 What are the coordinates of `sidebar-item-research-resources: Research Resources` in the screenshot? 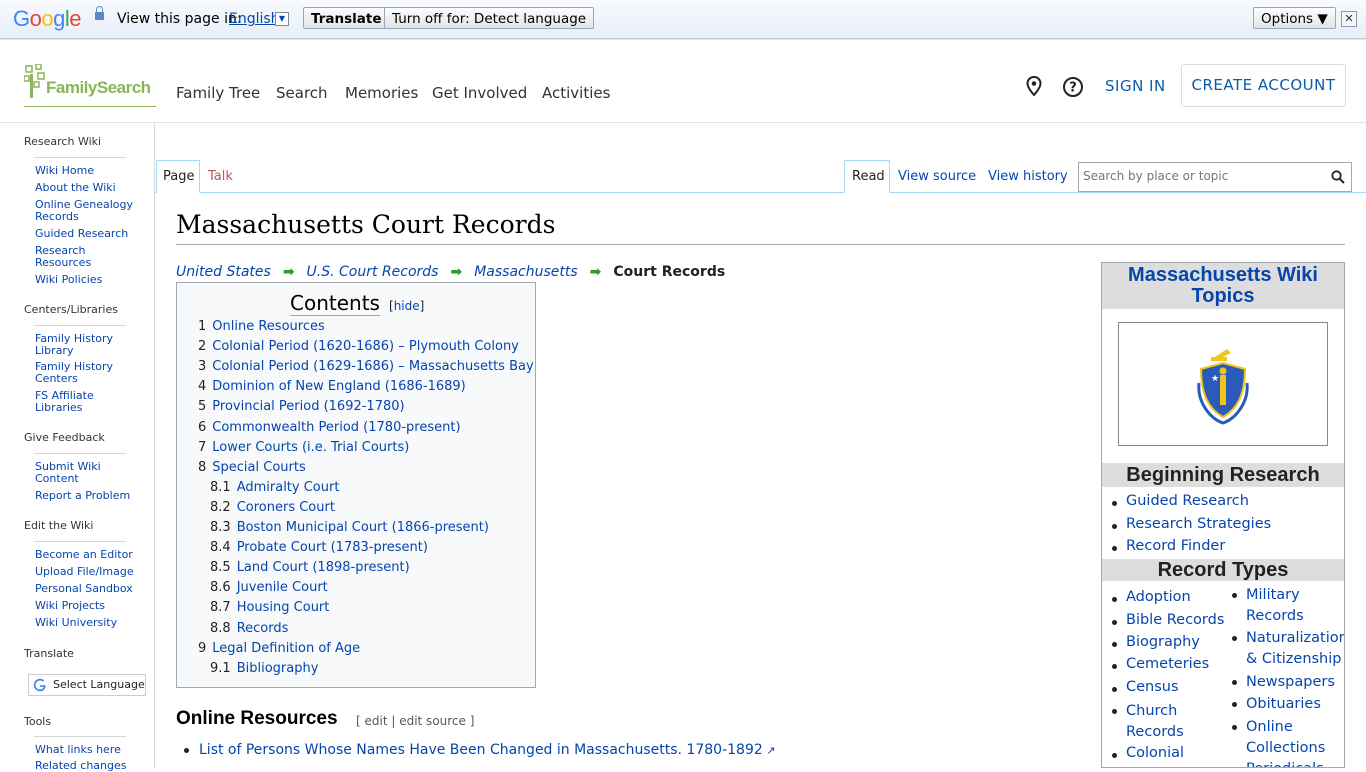 It's located at (75, 257).